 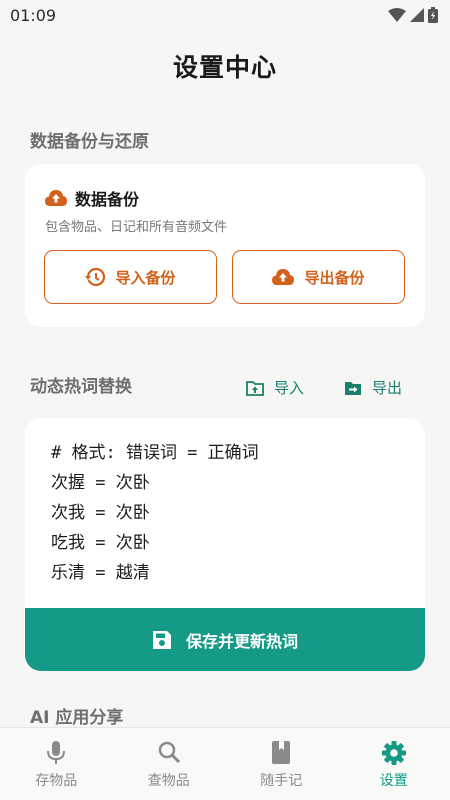 I want to click on nav-label-notes: 随手记, so click(x=281, y=781).